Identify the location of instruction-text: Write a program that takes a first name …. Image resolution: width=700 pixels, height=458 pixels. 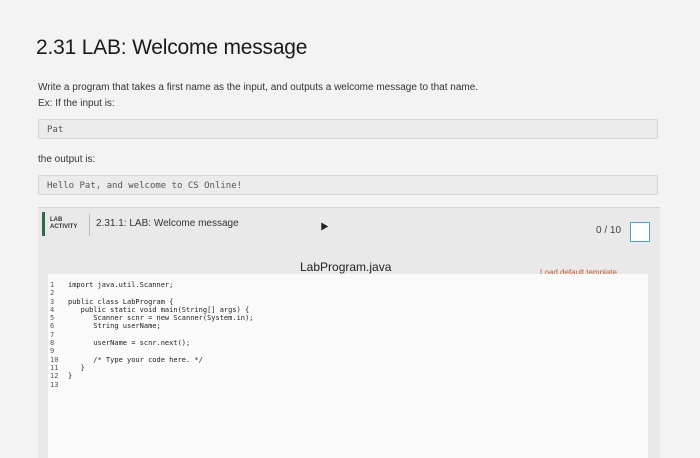
(258, 87).